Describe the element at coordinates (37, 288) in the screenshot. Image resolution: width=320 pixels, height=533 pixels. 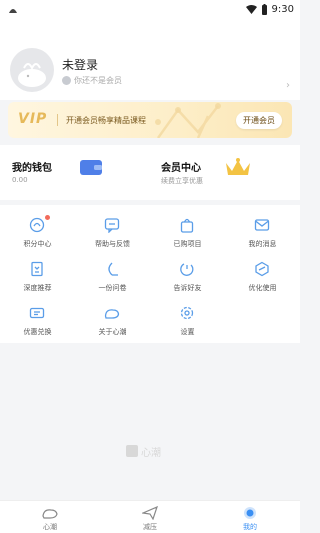
I see `grid-item-label: 深度推荐` at that location.